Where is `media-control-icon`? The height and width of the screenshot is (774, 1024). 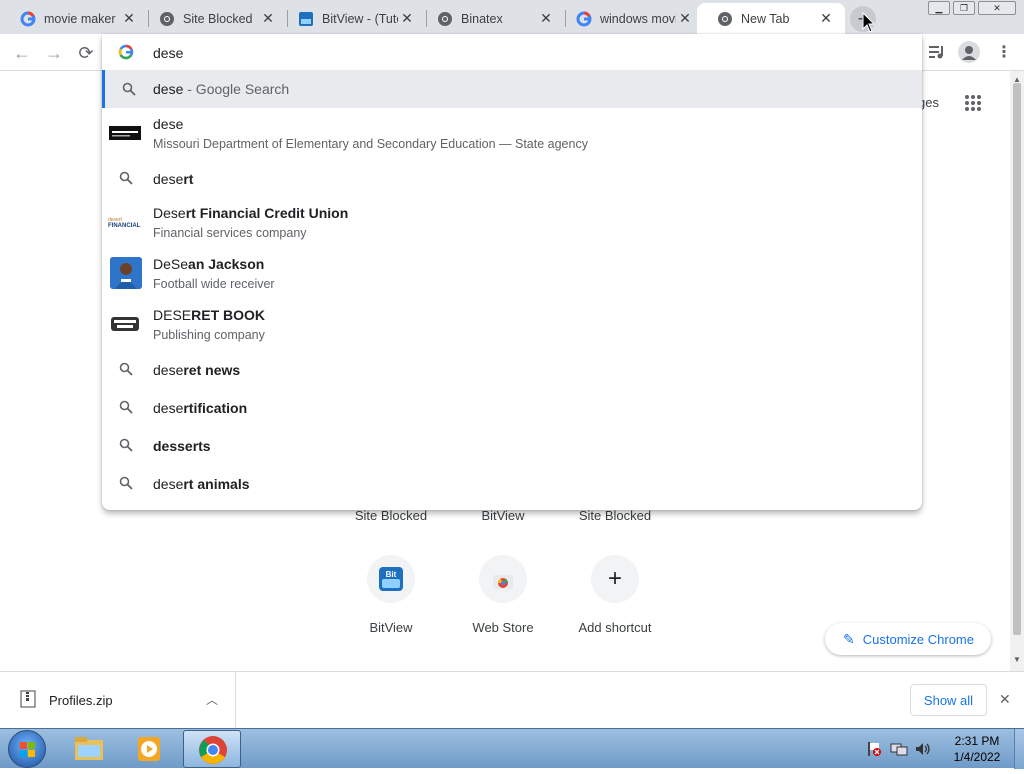 media-control-icon is located at coordinates (937, 52).